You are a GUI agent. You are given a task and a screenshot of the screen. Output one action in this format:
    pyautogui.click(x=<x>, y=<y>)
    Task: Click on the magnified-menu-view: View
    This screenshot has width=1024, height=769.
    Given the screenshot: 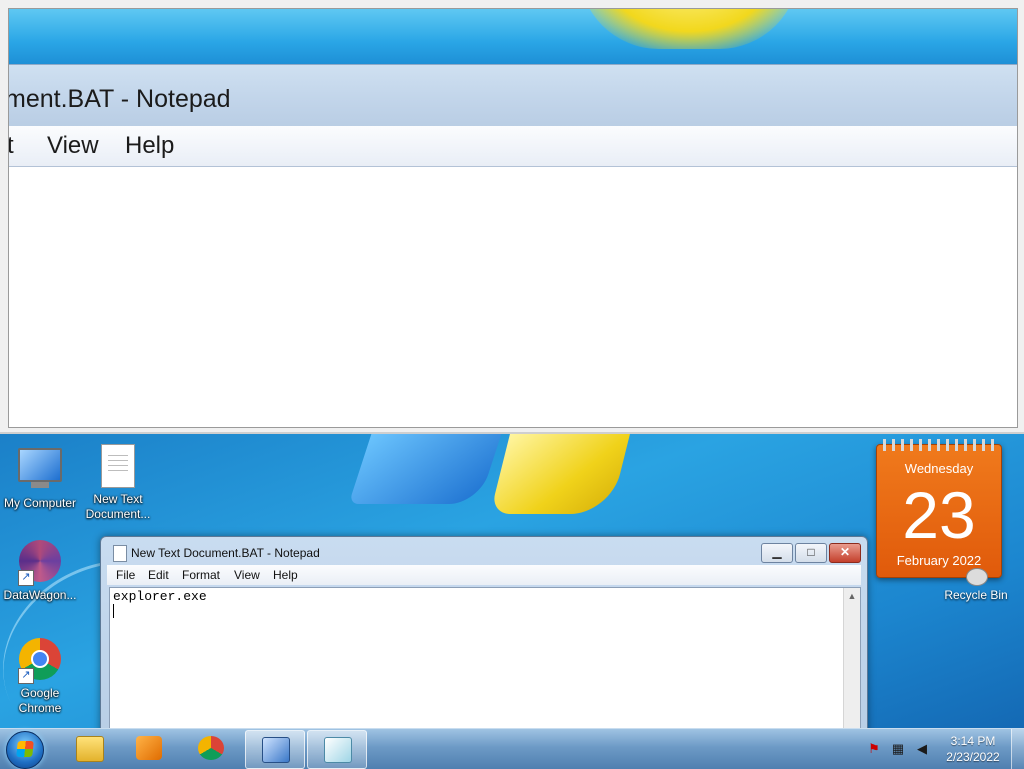 What is the action you would take?
    pyautogui.click(x=73, y=146)
    